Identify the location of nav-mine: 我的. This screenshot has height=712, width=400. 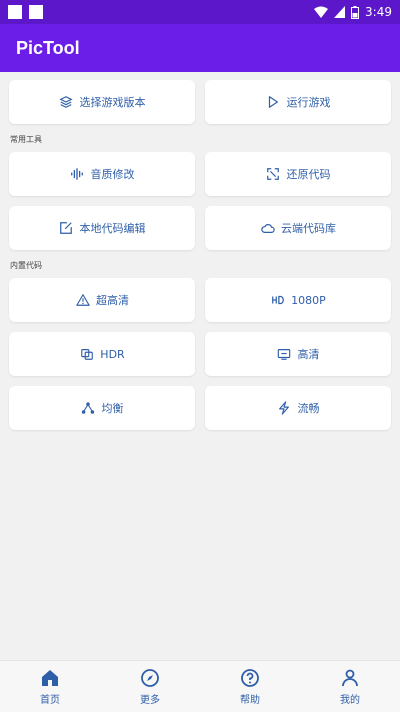
(350, 686).